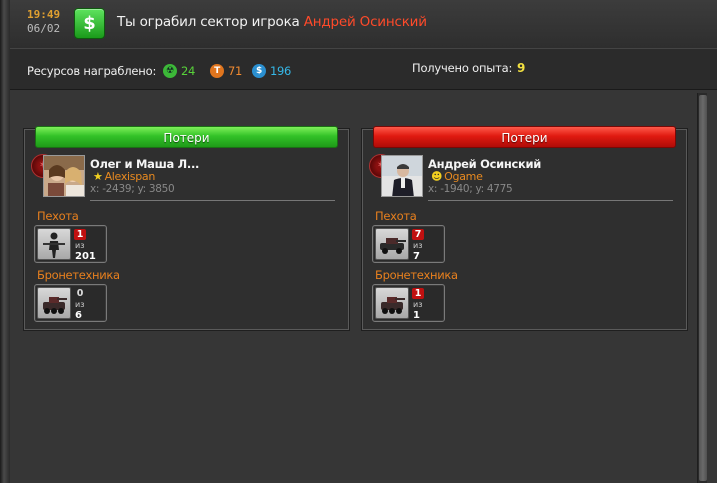 This screenshot has width=717, height=483. Describe the element at coordinates (437, 176) in the screenshot. I see `skull-icon: ☻` at that location.